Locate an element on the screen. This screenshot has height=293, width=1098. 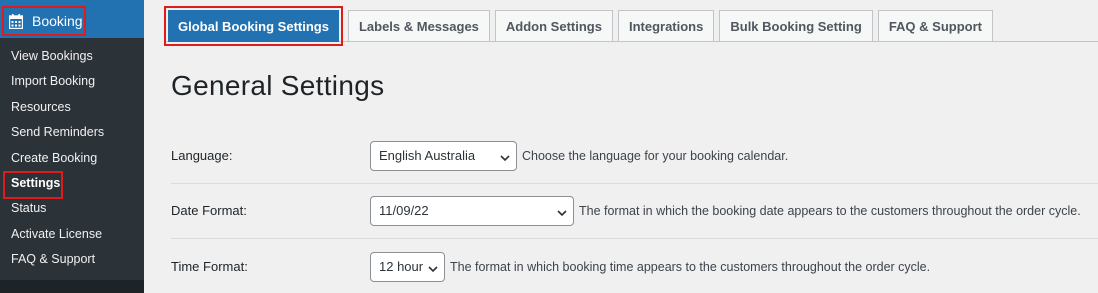
sidebar-item-import-booking: Import Booking is located at coordinates (72, 81).